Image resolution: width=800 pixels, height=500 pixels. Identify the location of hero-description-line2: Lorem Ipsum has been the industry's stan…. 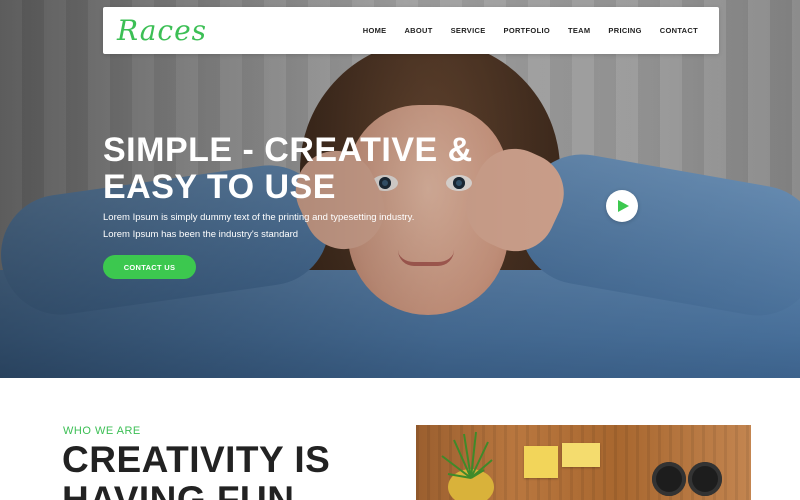
(201, 234).